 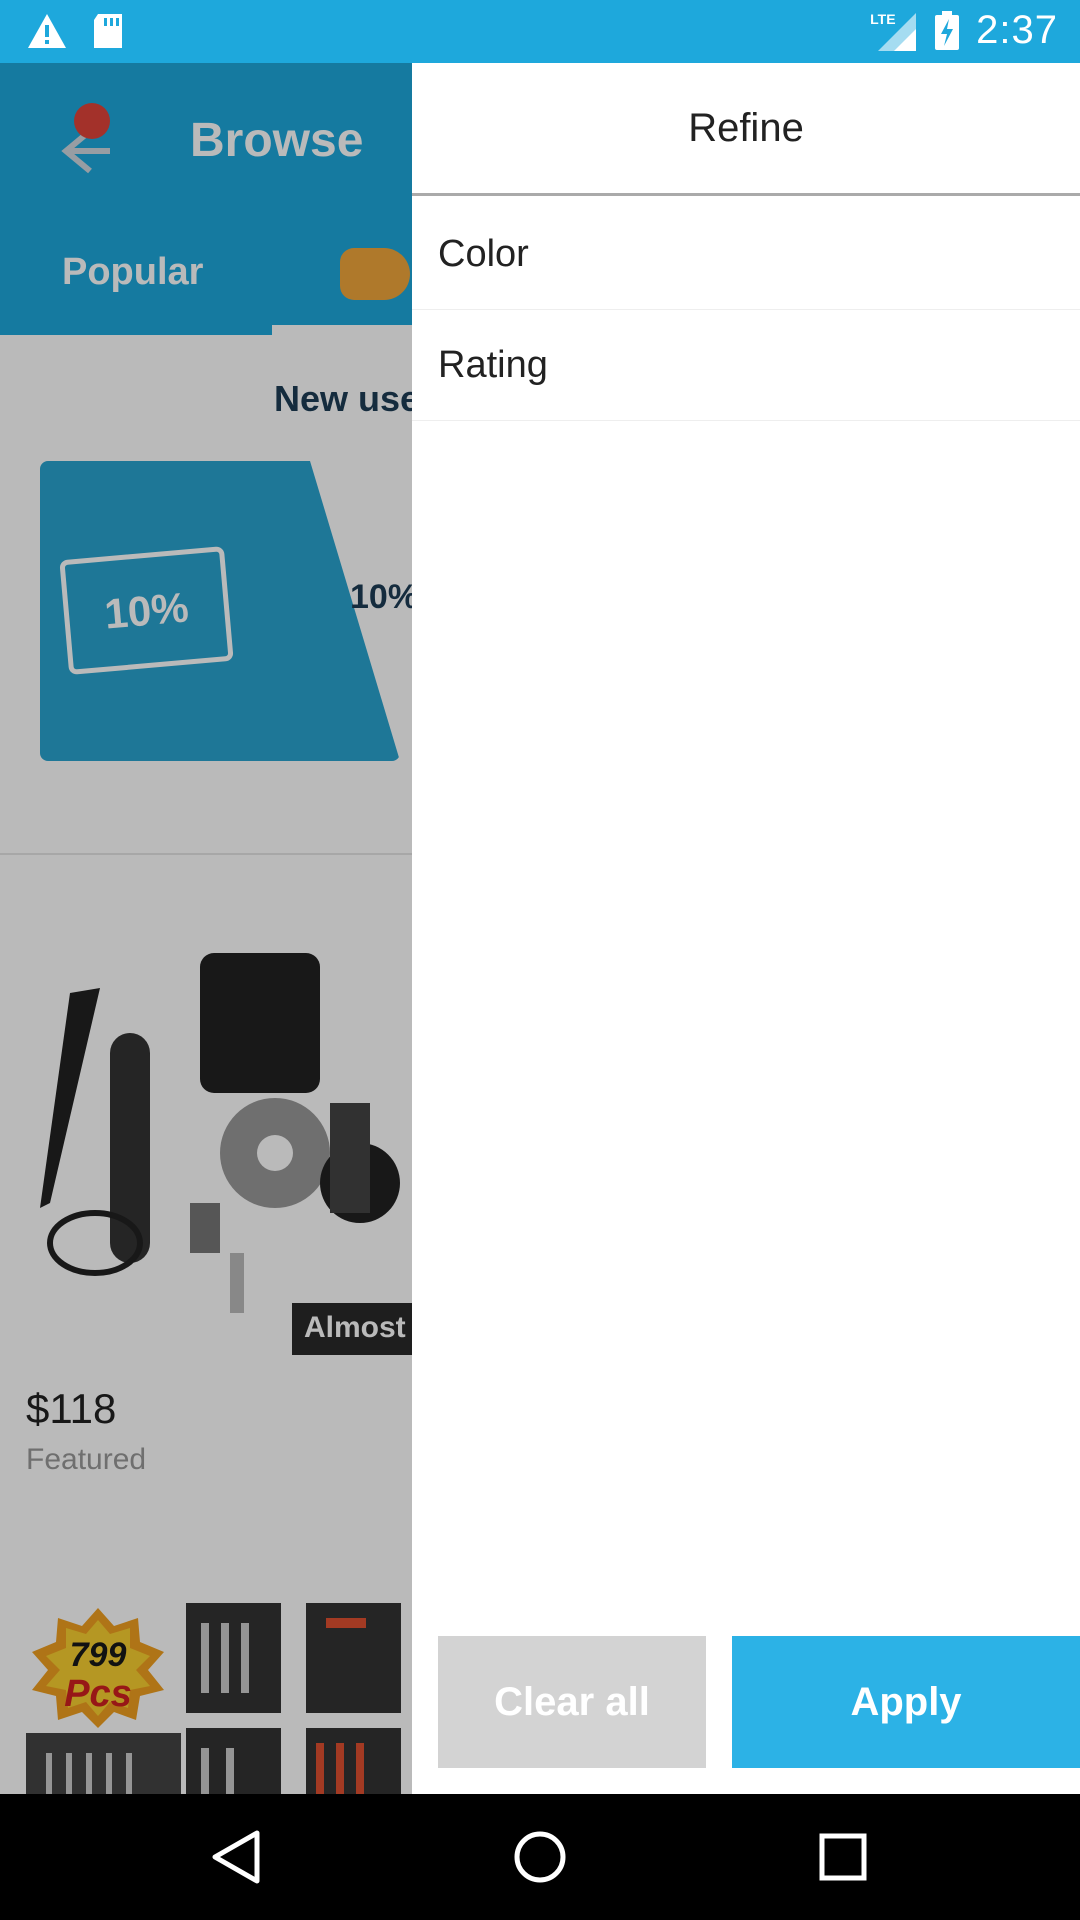 I want to click on navigation-bar, so click(x=540, y=1857).